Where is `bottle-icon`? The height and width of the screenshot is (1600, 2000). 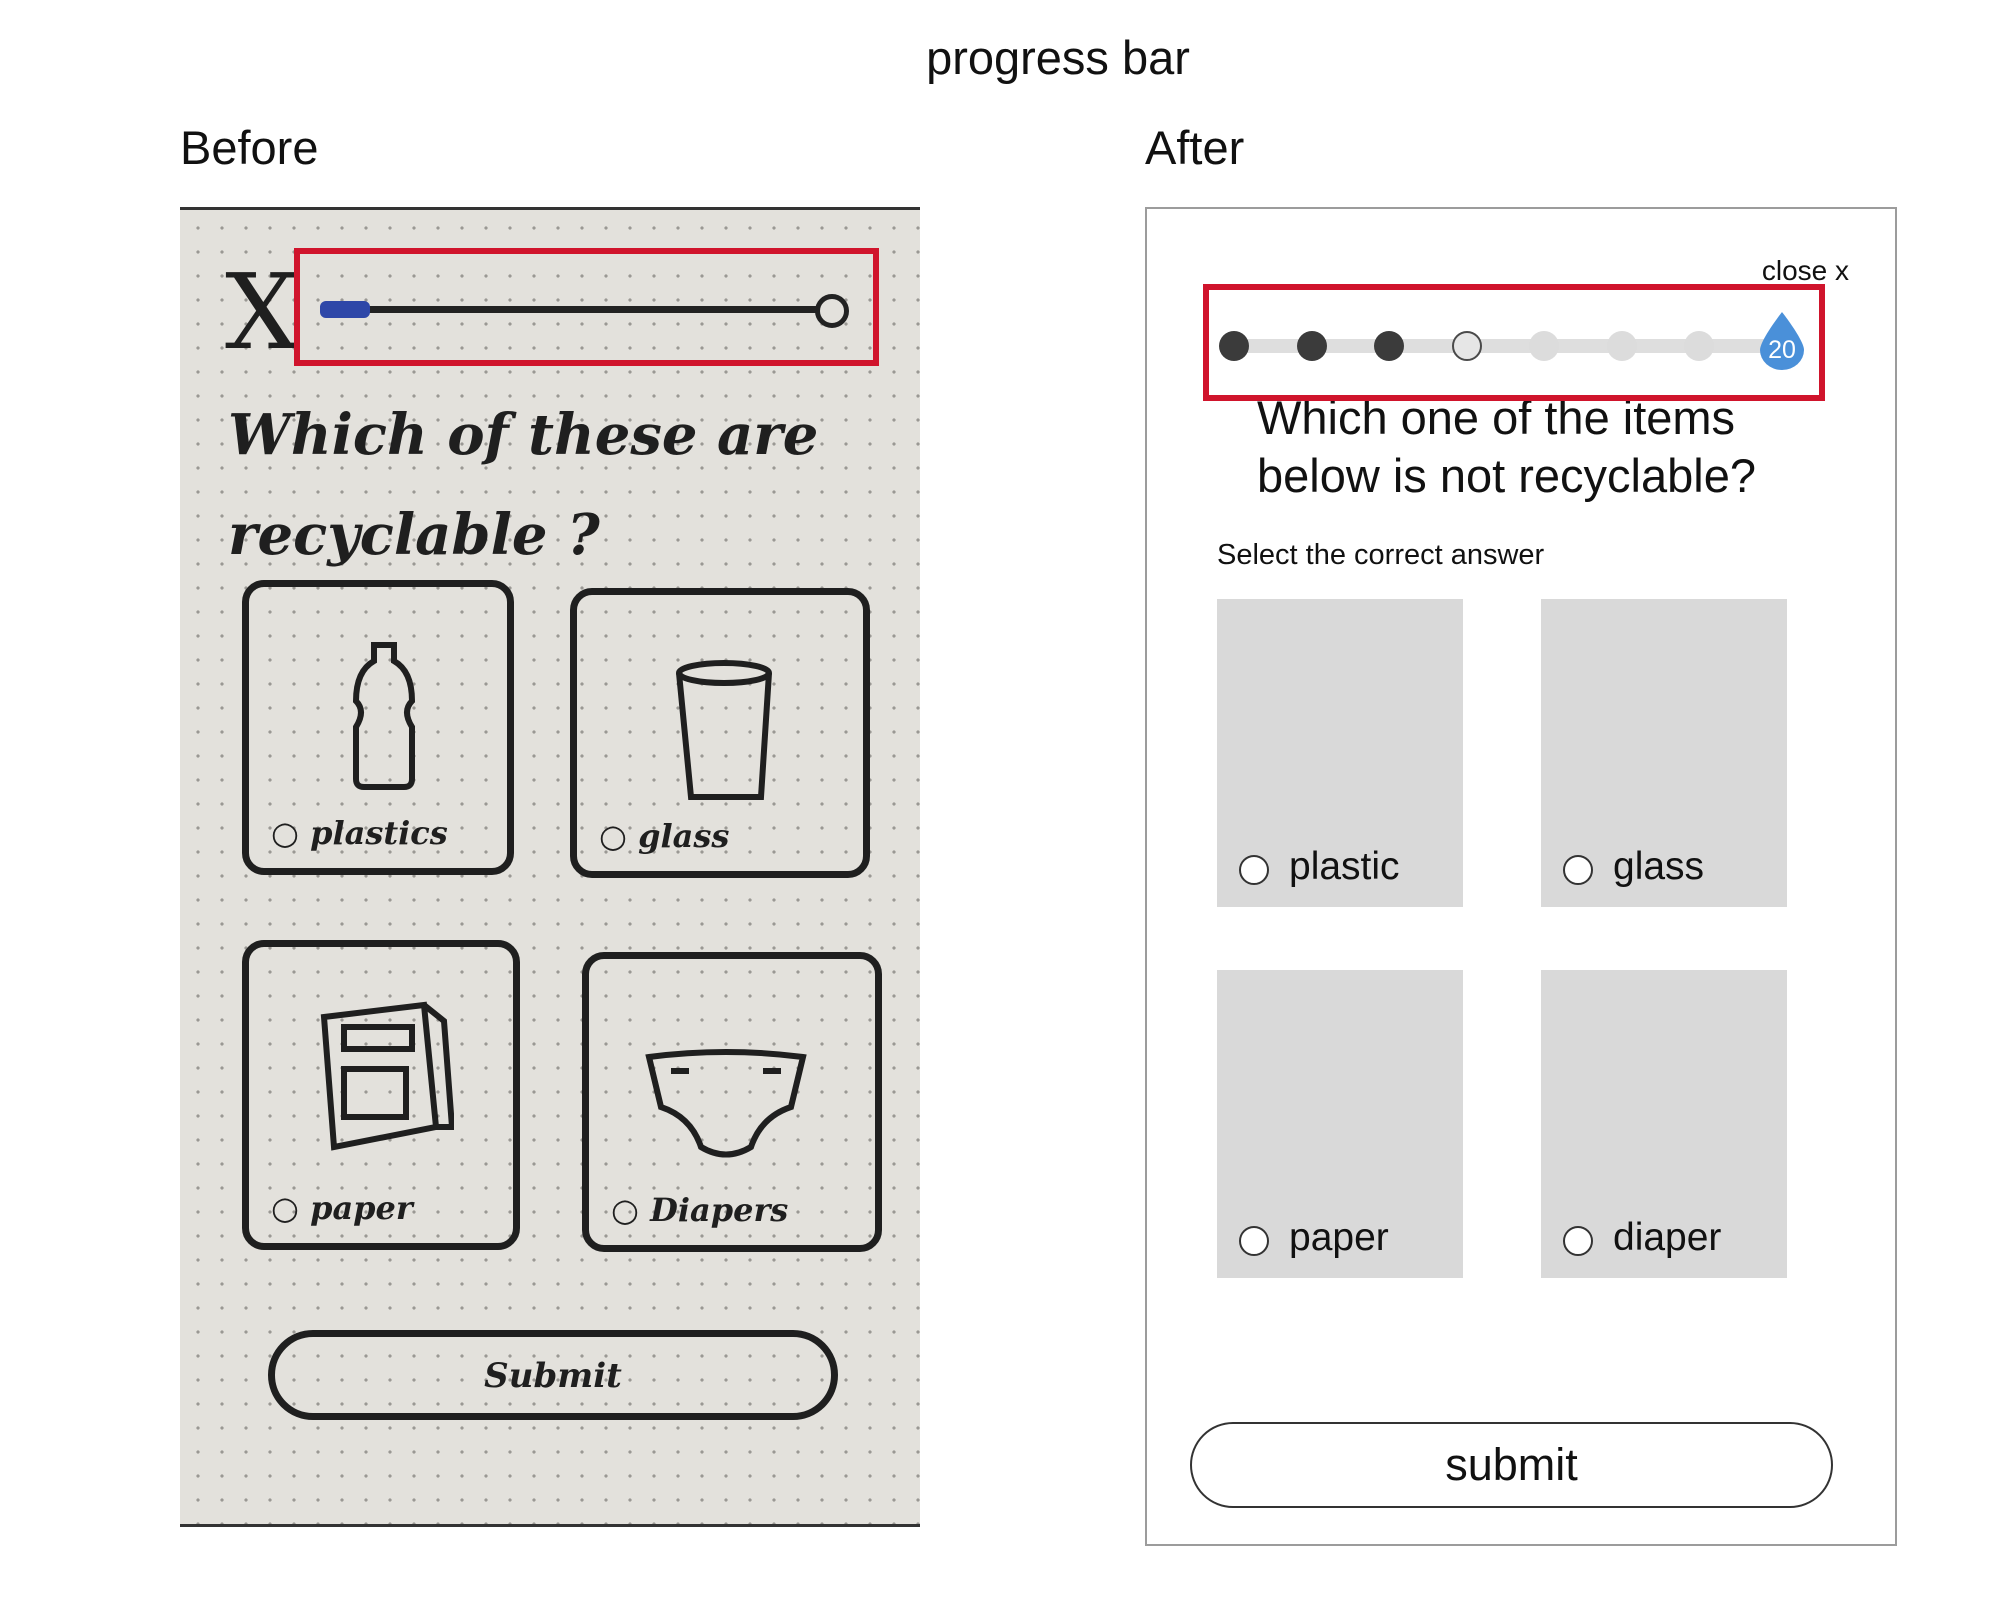
bottle-icon is located at coordinates (384, 716).